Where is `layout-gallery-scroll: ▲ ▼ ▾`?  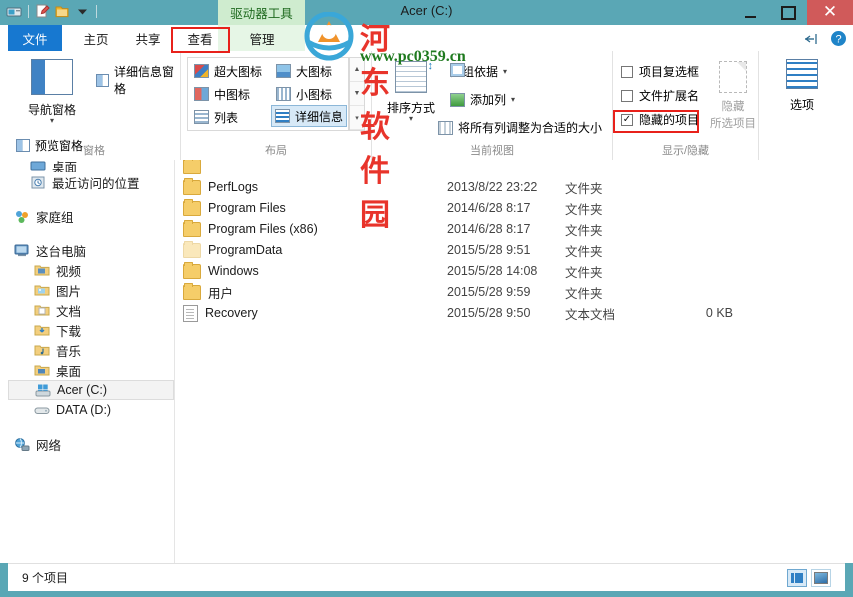 layout-gallery-scroll: ▲ ▼ ▾ is located at coordinates (357, 94).